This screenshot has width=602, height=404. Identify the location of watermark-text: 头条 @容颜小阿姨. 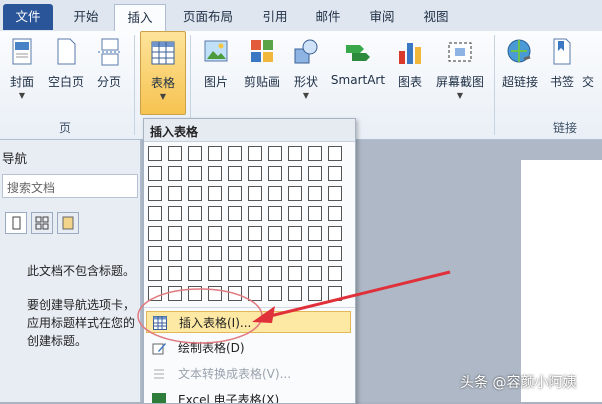
(518, 383).